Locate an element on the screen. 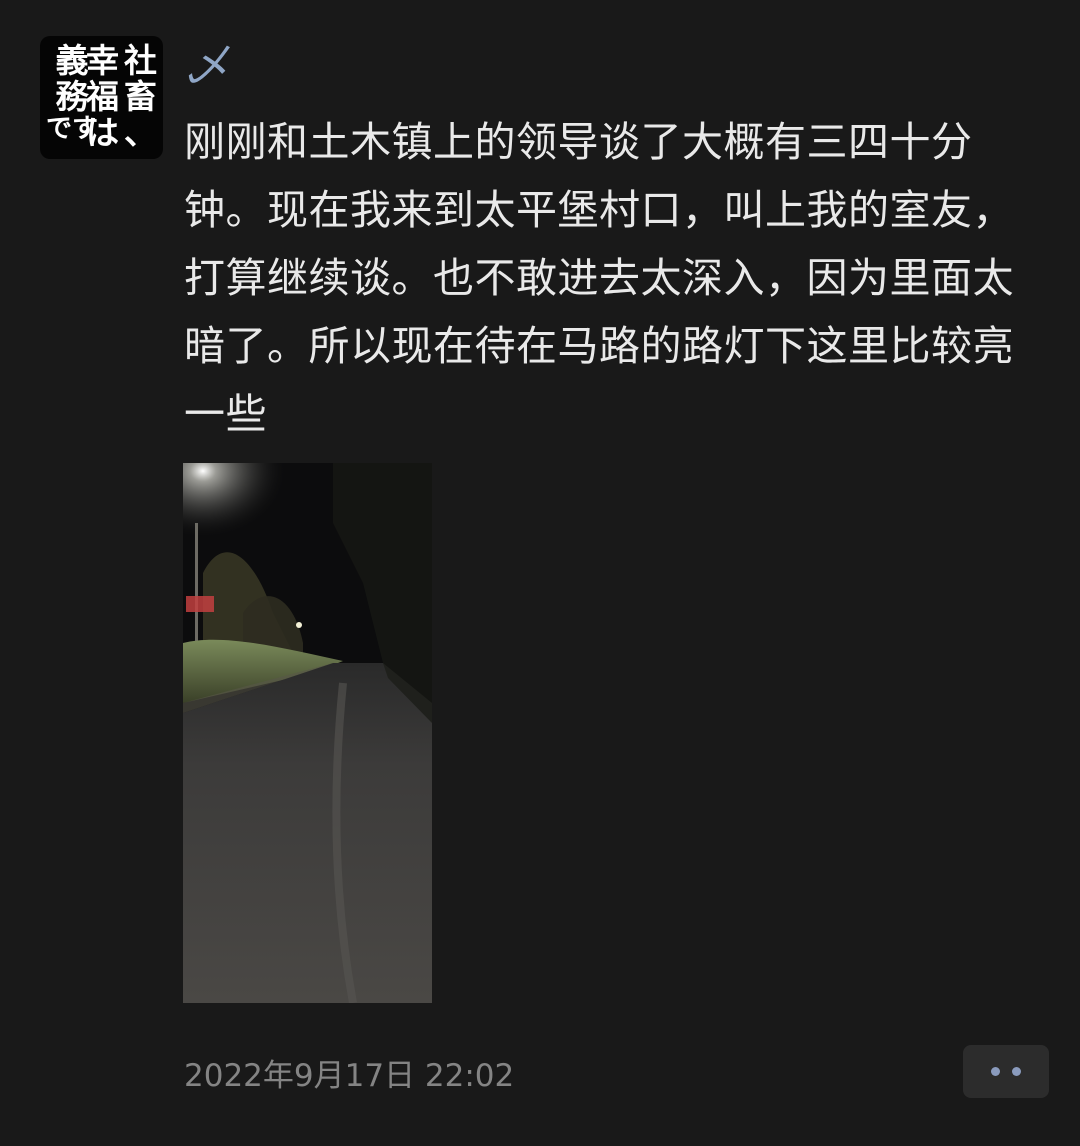 The width and height of the screenshot is (1080, 1146). avatar-char: 義 is located at coordinates (72, 60).